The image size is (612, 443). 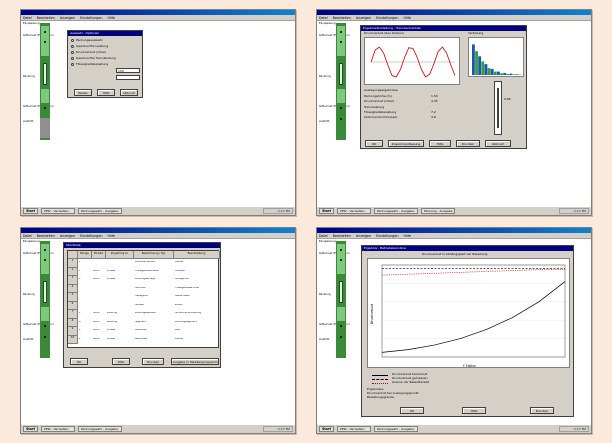 What do you see at coordinates (197, 330) in the screenshot?
I see `table-cell: Rost` at bounding box center [197, 330].